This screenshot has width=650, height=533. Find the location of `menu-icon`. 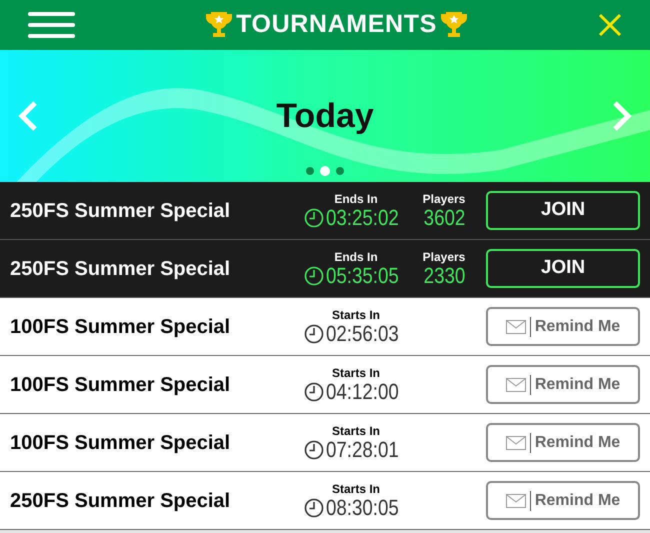

menu-icon is located at coordinates (51, 25).